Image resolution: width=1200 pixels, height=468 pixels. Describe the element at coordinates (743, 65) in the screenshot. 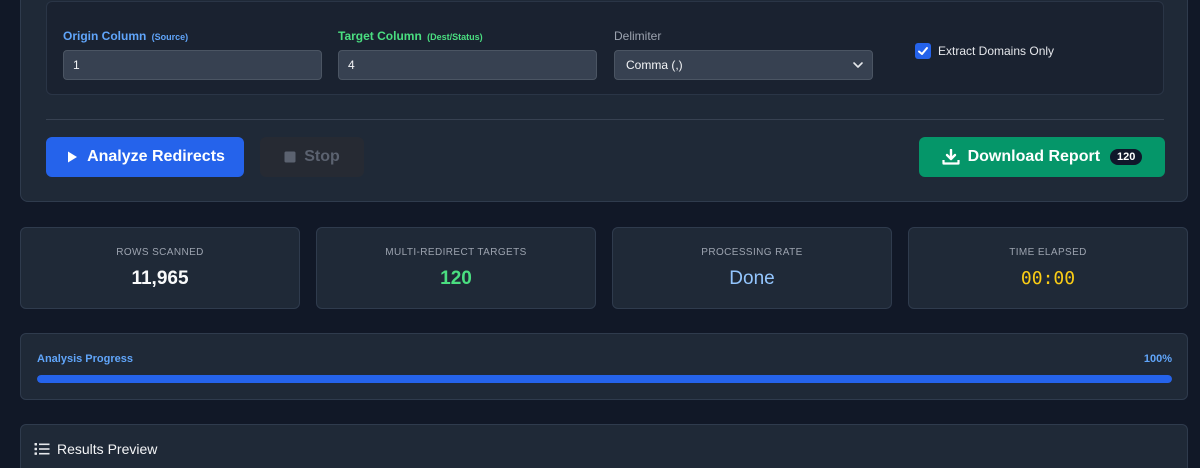

I see `delimiter-select: Comma (,)` at that location.